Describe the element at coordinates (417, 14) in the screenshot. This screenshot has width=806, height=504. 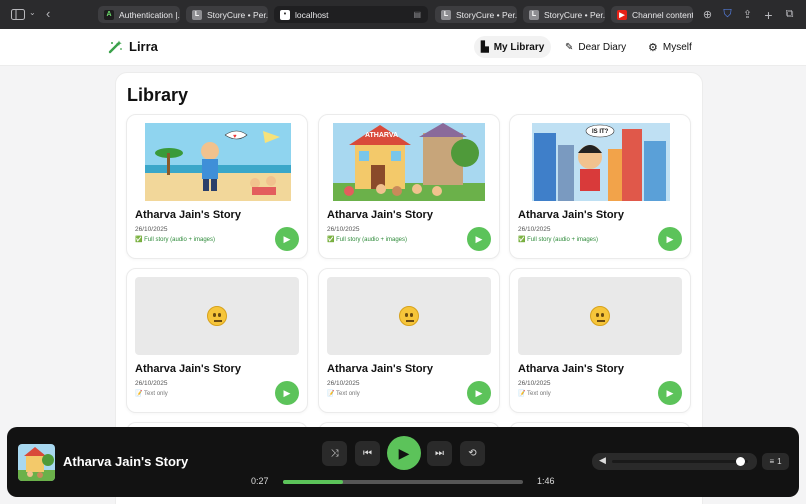
I see `reader-icon: ▤` at that location.